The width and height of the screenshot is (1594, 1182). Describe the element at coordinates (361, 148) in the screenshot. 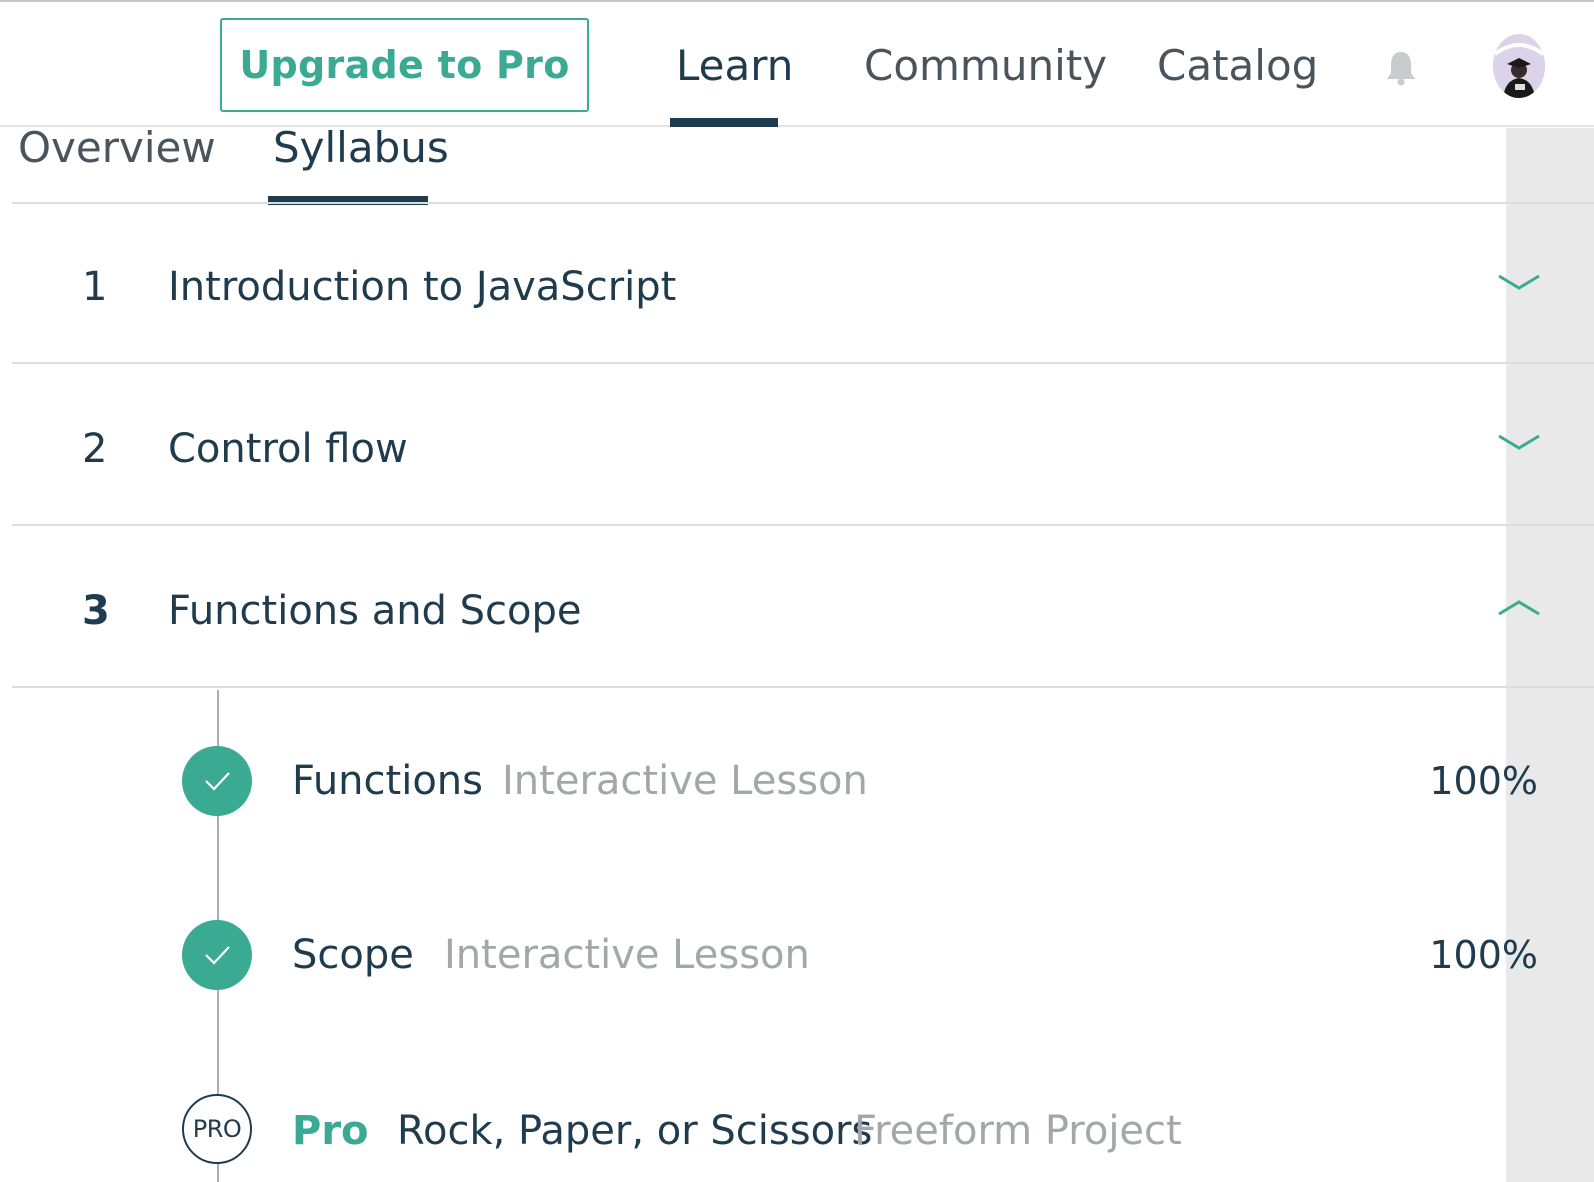

I see `tab-syllabus: Syllabus` at that location.